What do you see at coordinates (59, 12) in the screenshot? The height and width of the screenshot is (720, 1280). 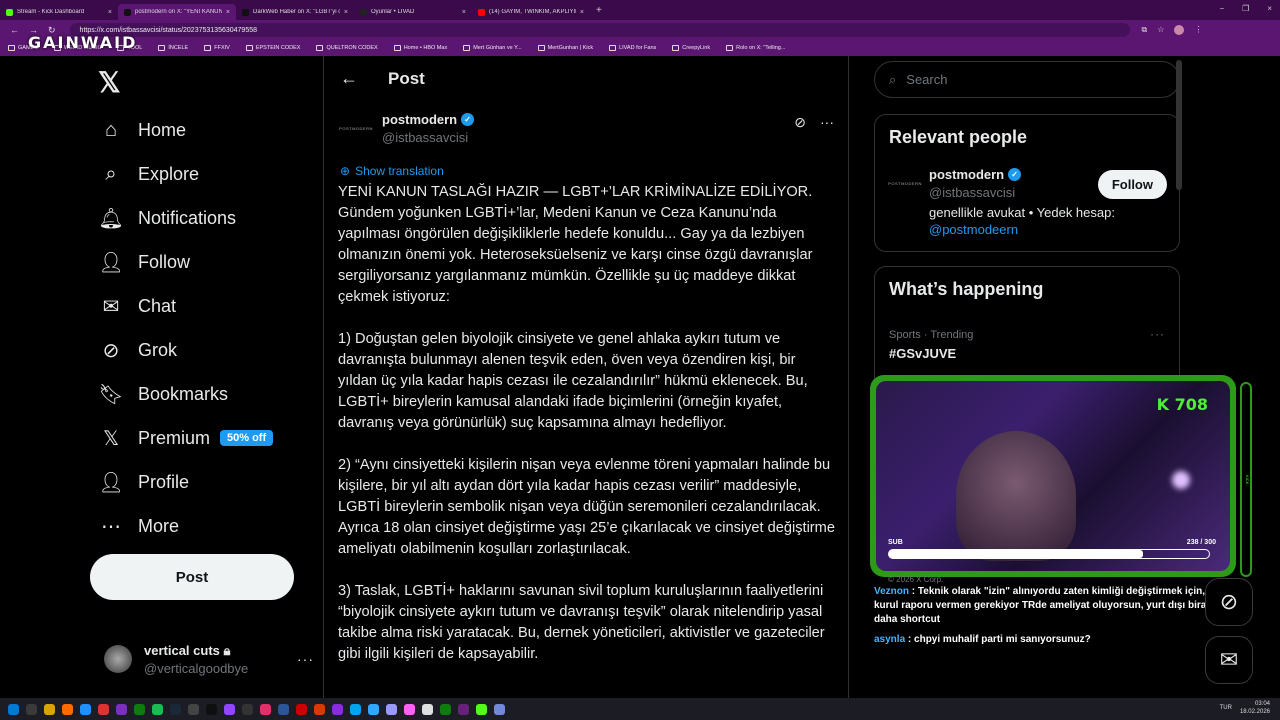 I see `browser-tab: Stream - Kick Dashboard ×` at bounding box center [59, 12].